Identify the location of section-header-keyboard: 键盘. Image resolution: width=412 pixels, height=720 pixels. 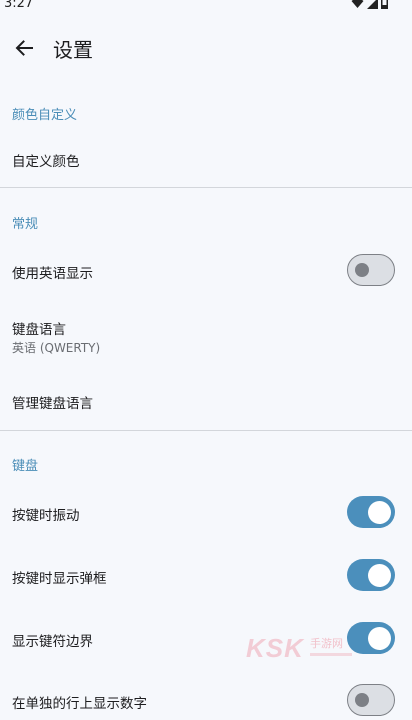
(25, 466).